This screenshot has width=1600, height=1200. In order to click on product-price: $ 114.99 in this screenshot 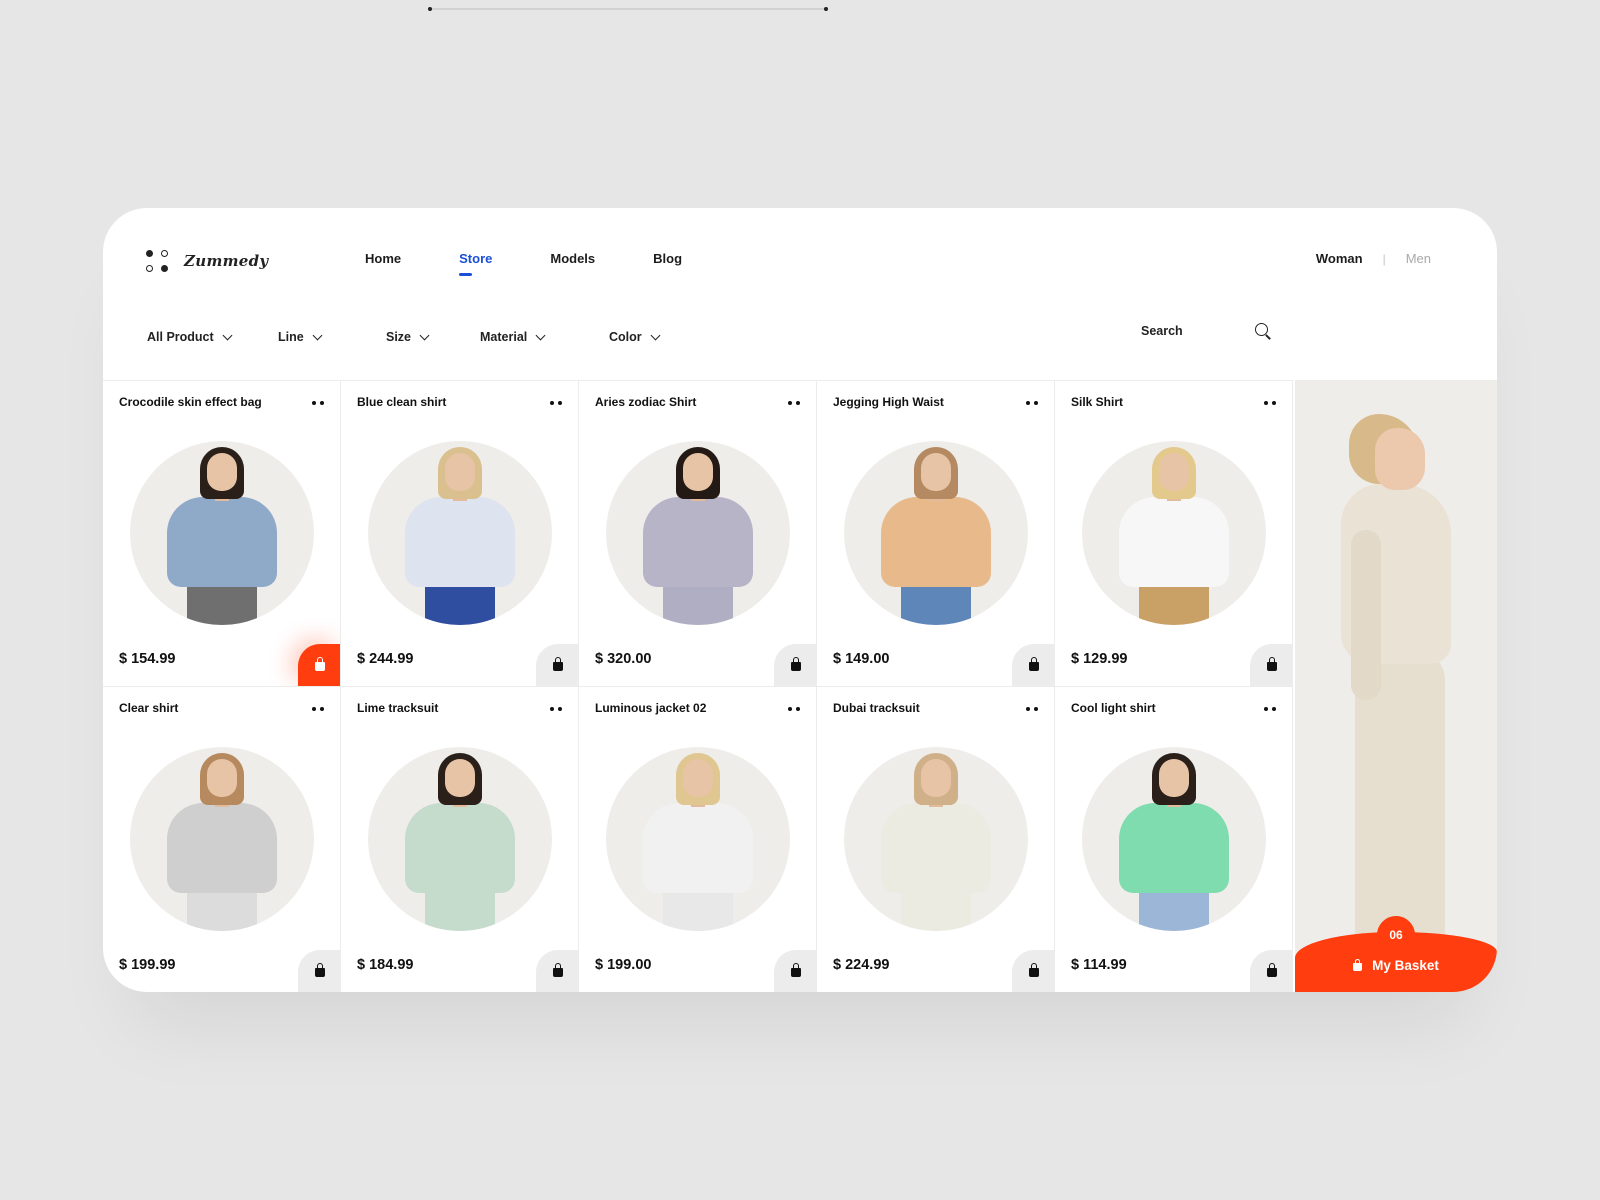, I will do `click(1099, 965)`.